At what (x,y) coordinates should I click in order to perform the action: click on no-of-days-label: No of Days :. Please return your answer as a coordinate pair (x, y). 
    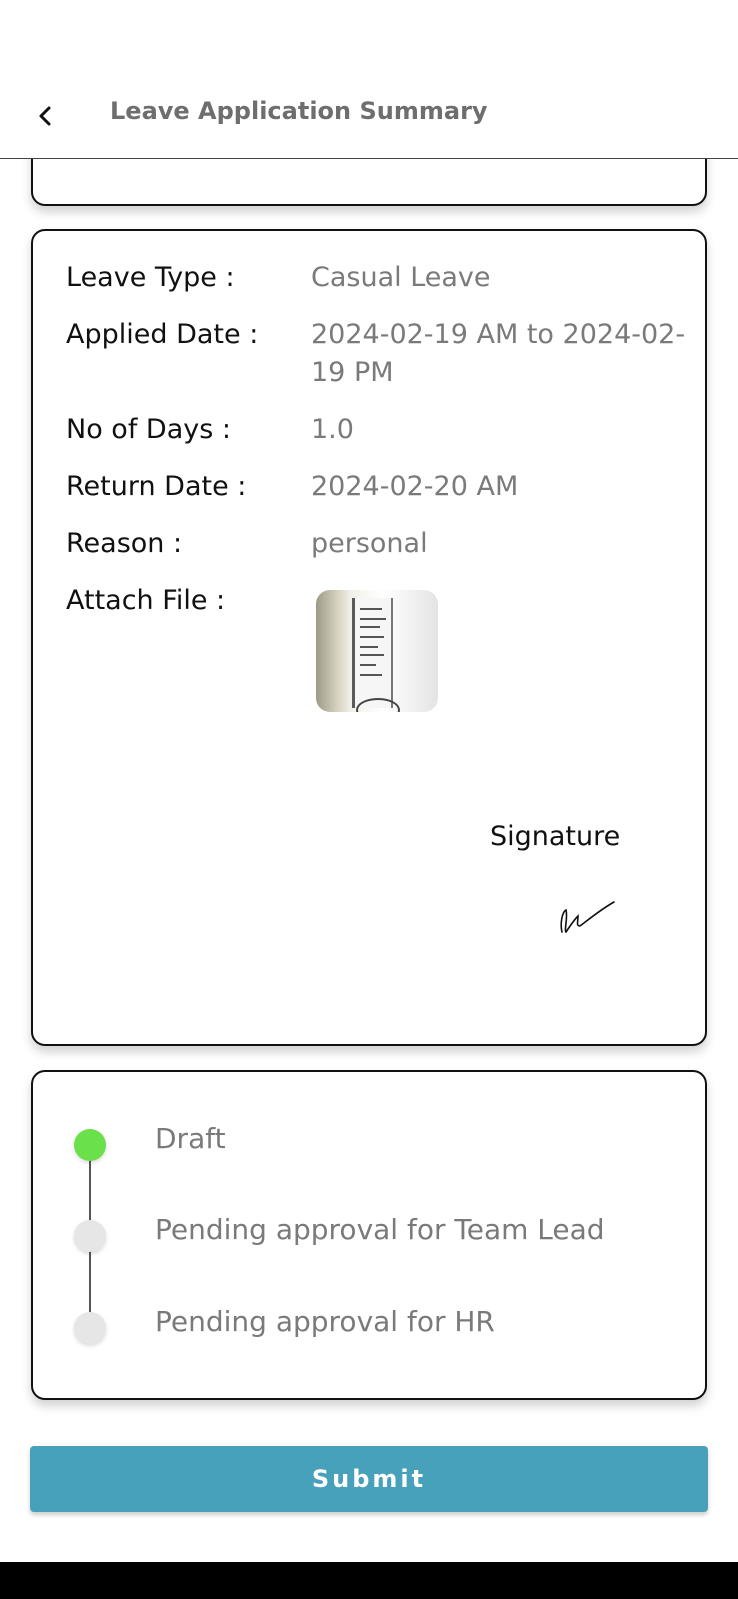
    Looking at the image, I should click on (148, 429).